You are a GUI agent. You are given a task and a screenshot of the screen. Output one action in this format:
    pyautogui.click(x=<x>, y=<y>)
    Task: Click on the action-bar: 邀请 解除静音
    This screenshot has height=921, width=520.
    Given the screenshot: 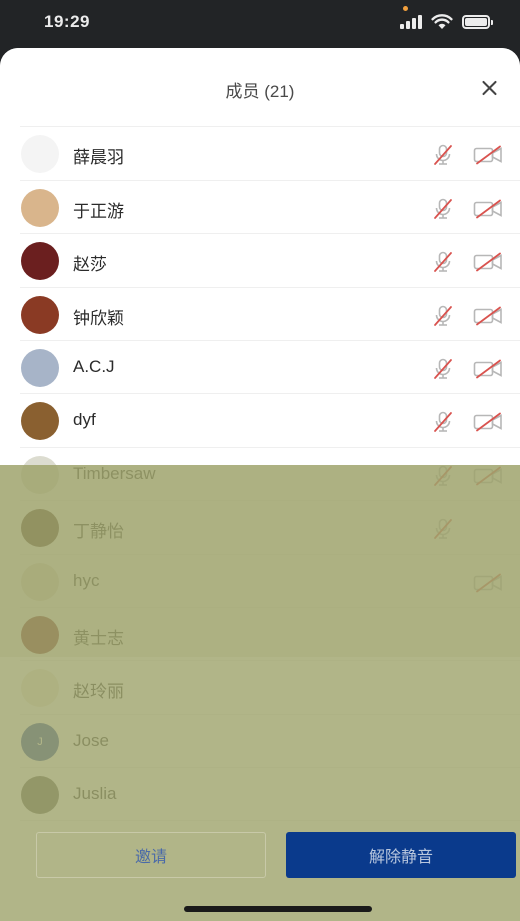 What is the action you would take?
    pyautogui.click(x=260, y=875)
    